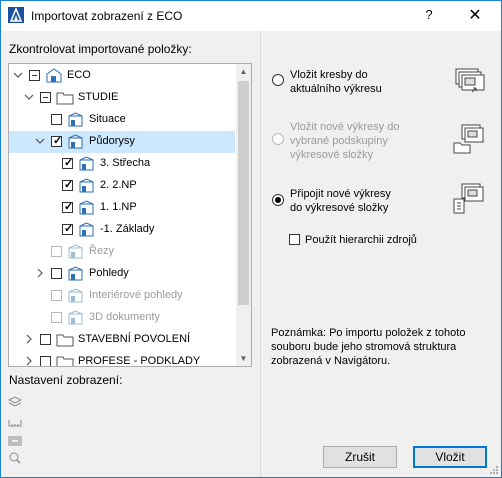 Image resolution: width=502 pixels, height=478 pixels. What do you see at coordinates (134, 339) in the screenshot?
I see `tree-item-label: STAVEBNÍ POVOLENÍ` at bounding box center [134, 339].